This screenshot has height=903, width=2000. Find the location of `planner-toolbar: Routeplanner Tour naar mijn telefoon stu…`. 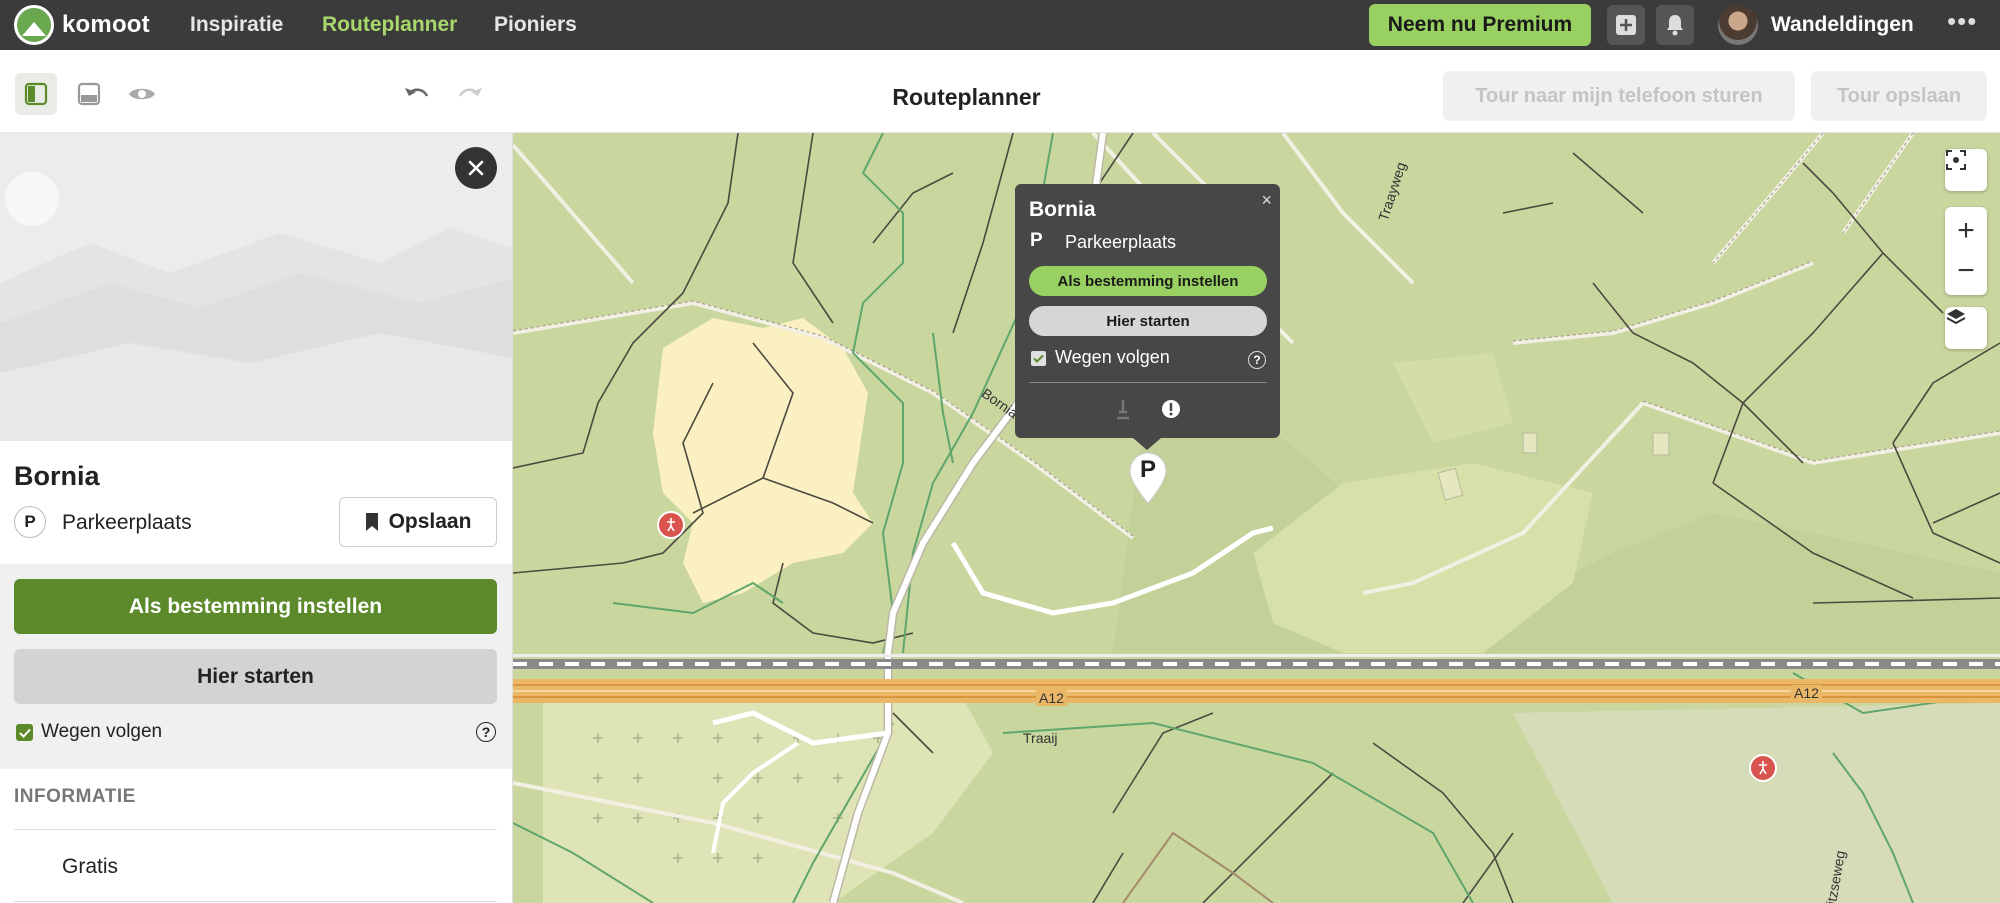

planner-toolbar: Routeplanner Tour naar mijn telefoon stu… is located at coordinates (1000, 91).